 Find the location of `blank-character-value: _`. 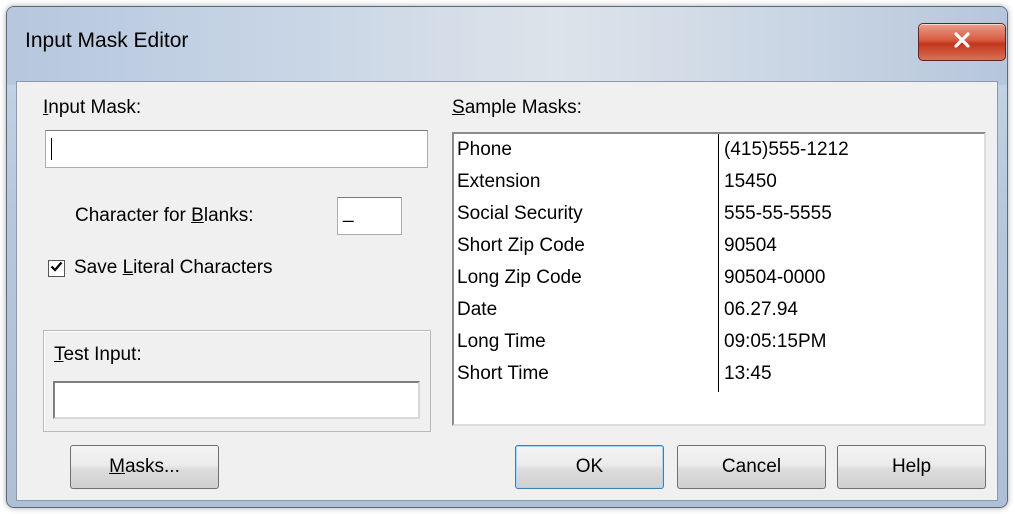

blank-character-value: _ is located at coordinates (348, 212).